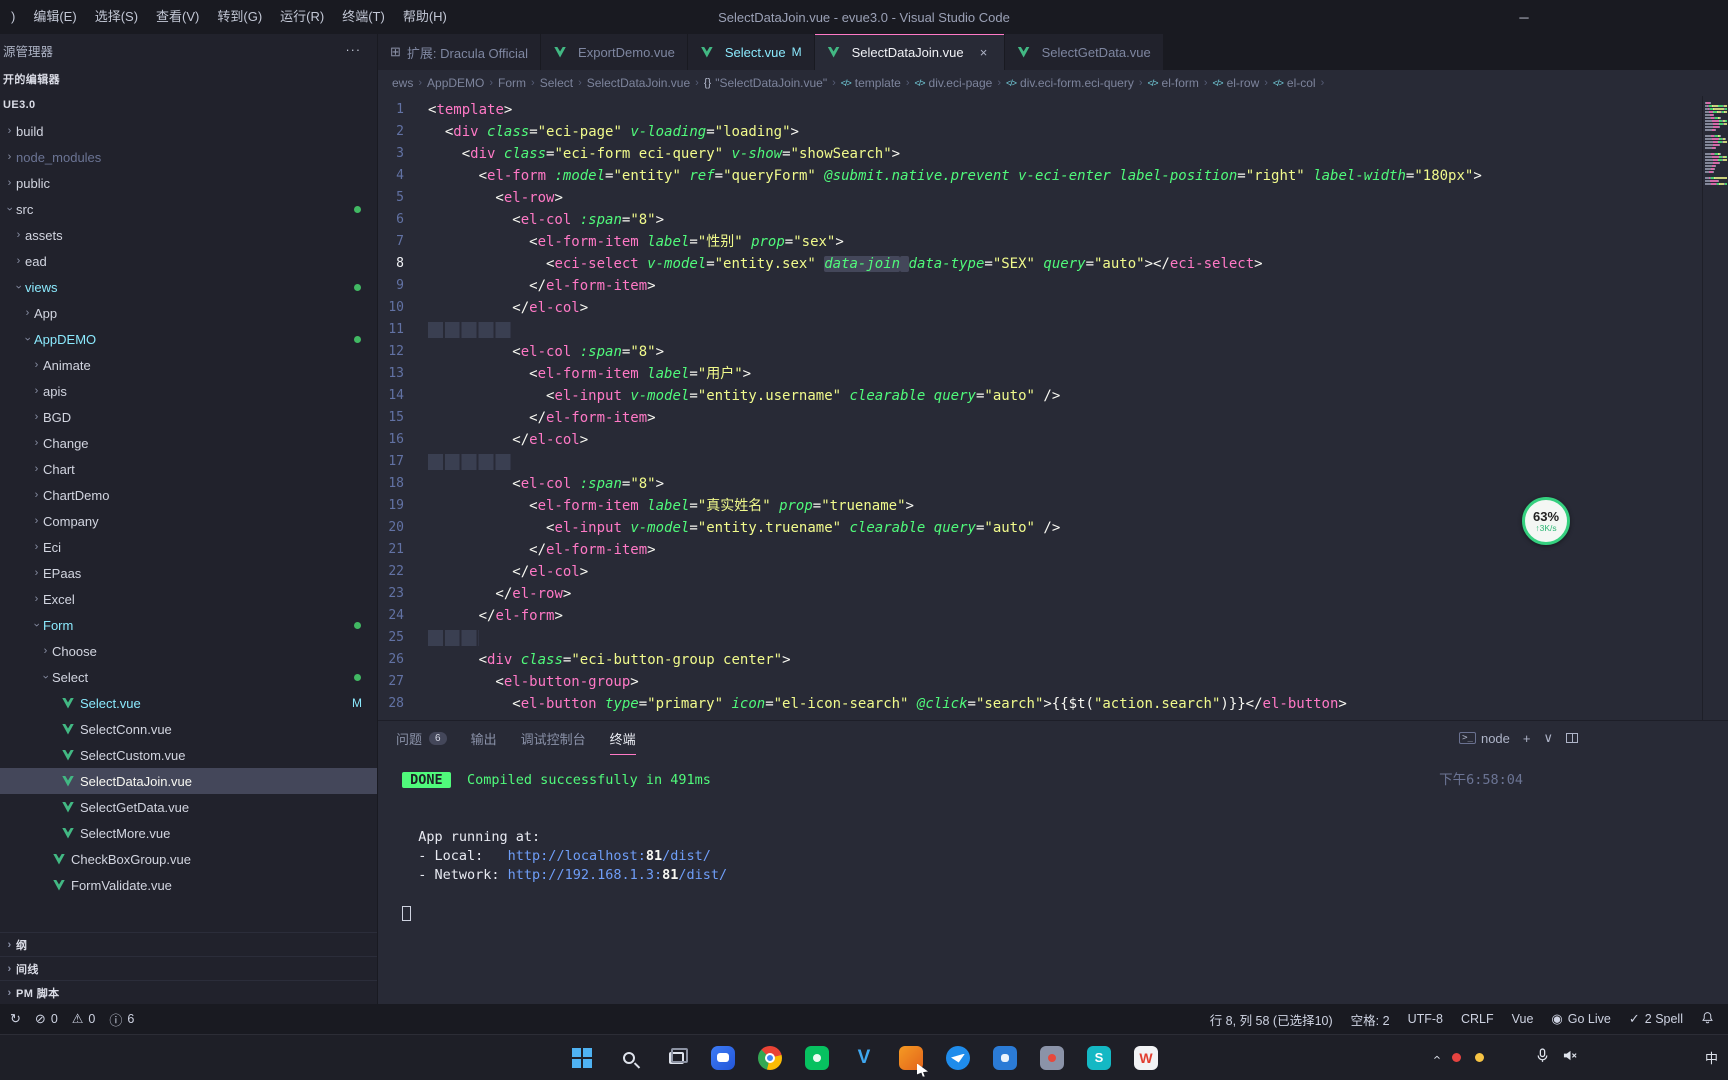  Describe the element at coordinates (614, 52) in the screenshot. I see `tab-ExportDemo.vue: ExportDemo.vue` at that location.